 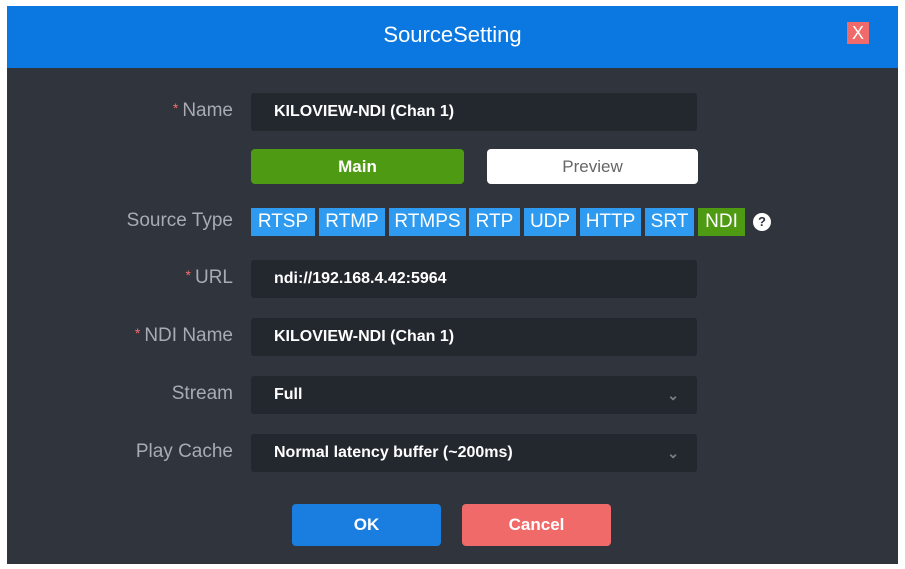 I want to click on url-input: ndi://192.168.4.42:5964, so click(x=474, y=279).